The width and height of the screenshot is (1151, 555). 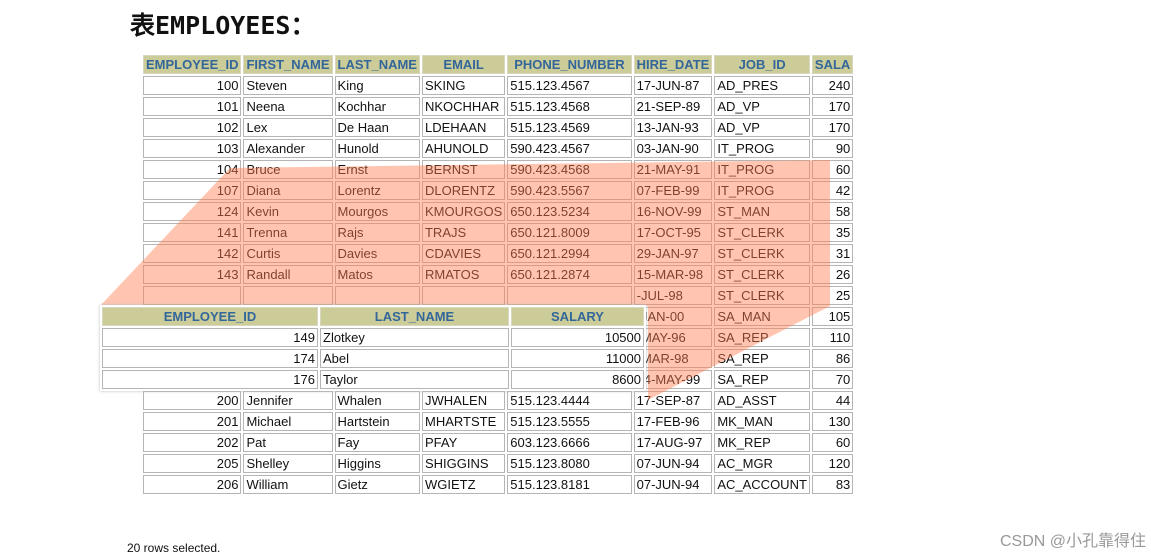 What do you see at coordinates (569, 169) in the screenshot?
I see `table-cell: 590.423.4568` at bounding box center [569, 169].